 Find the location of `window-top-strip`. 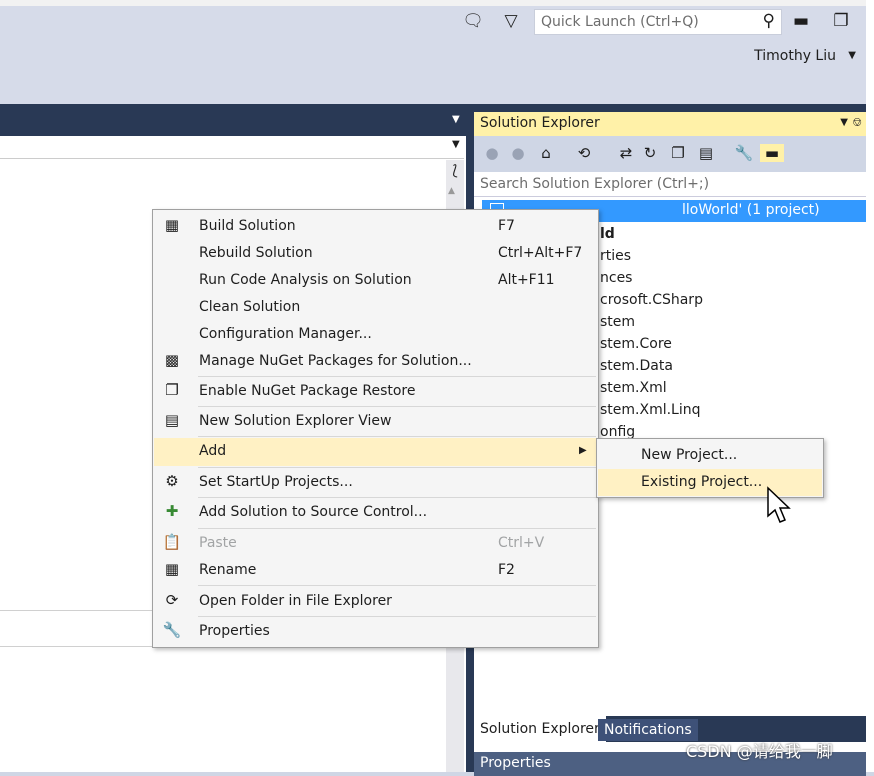

window-top-strip is located at coordinates (433, 3).